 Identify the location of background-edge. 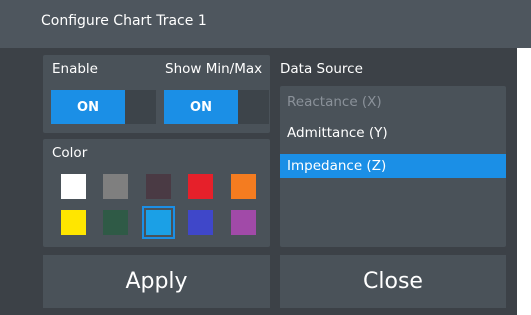
(524, 181).